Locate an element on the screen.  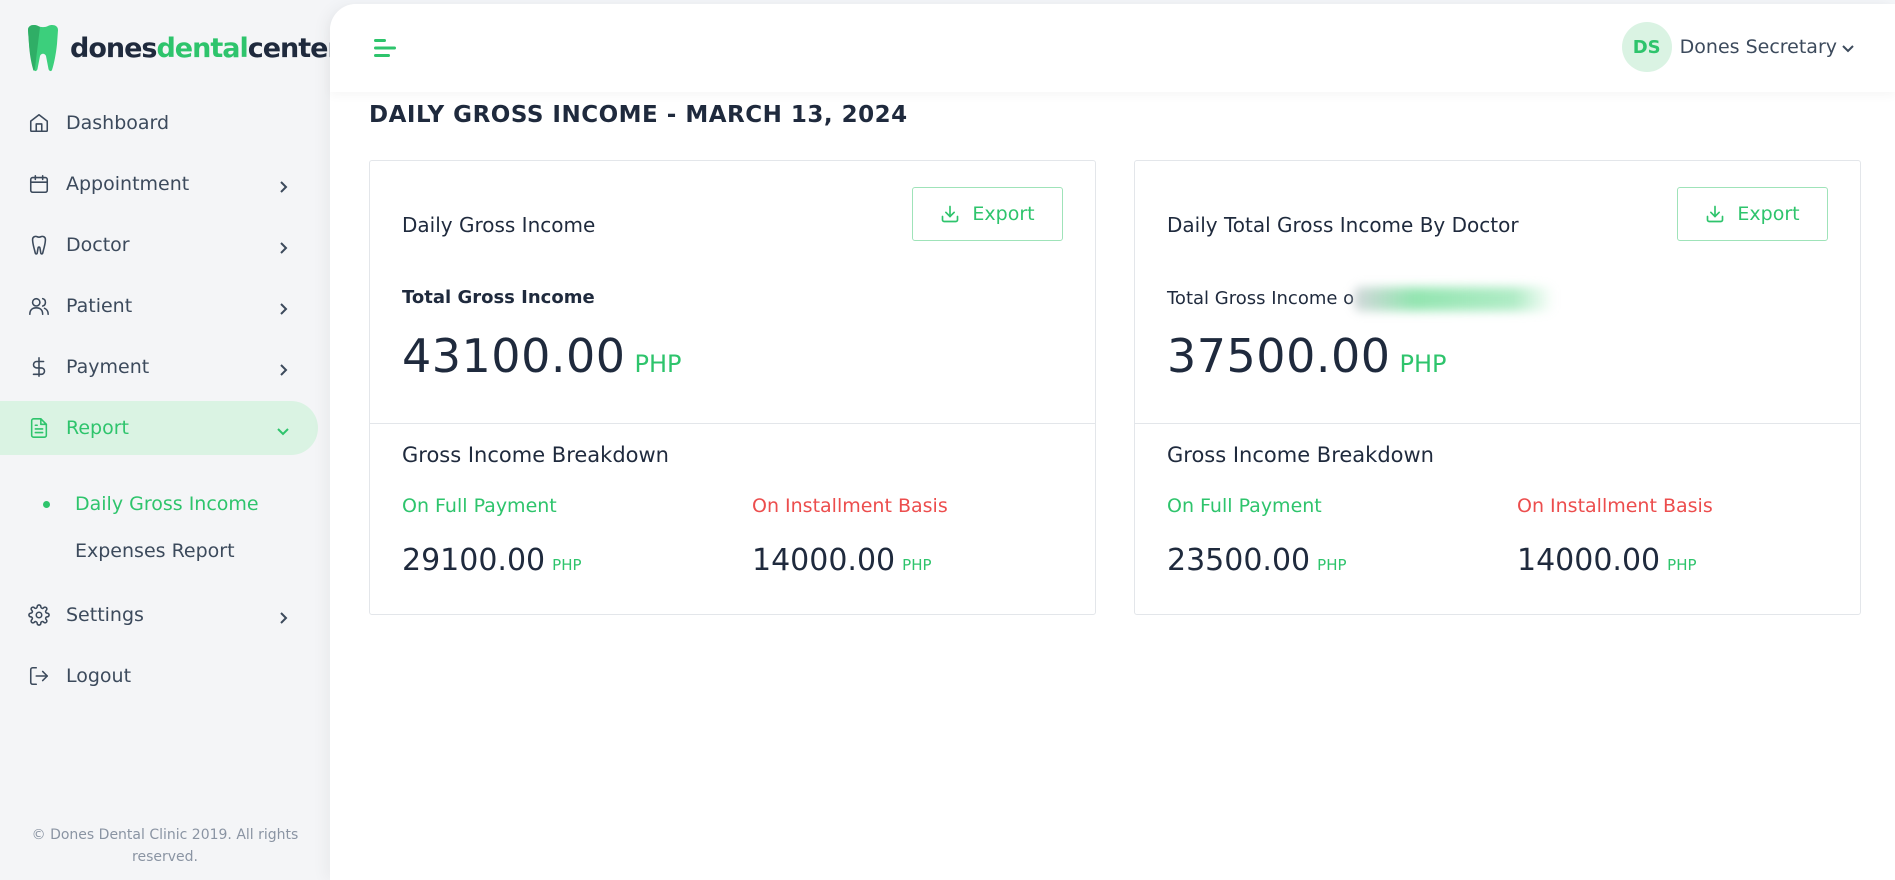
sidebar-item-label: Doctor is located at coordinates (98, 245).